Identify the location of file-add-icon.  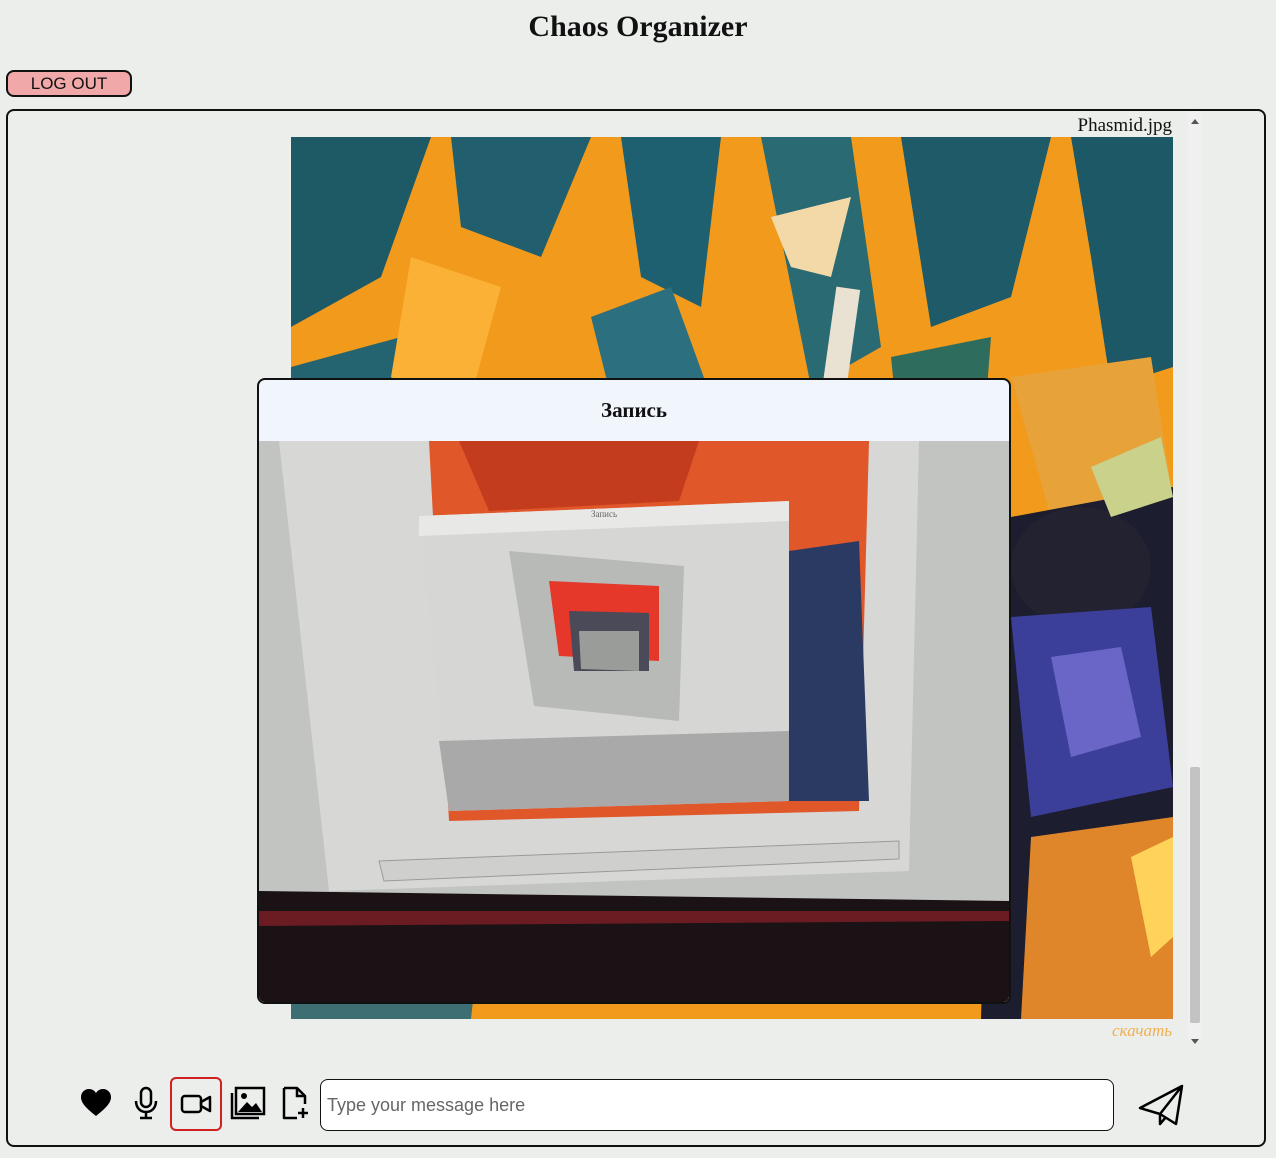
(295, 1103).